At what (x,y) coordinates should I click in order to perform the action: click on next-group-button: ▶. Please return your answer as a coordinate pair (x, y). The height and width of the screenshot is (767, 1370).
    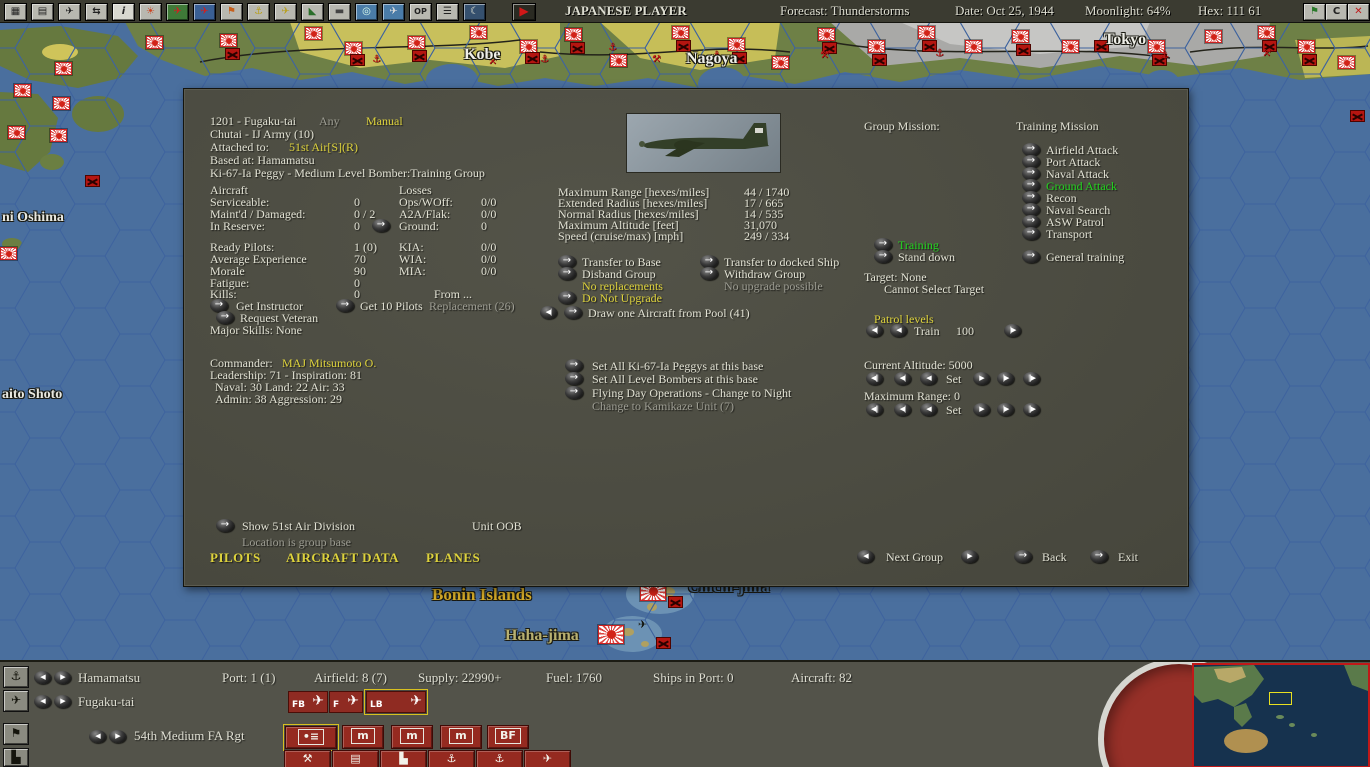
    Looking at the image, I should click on (969, 556).